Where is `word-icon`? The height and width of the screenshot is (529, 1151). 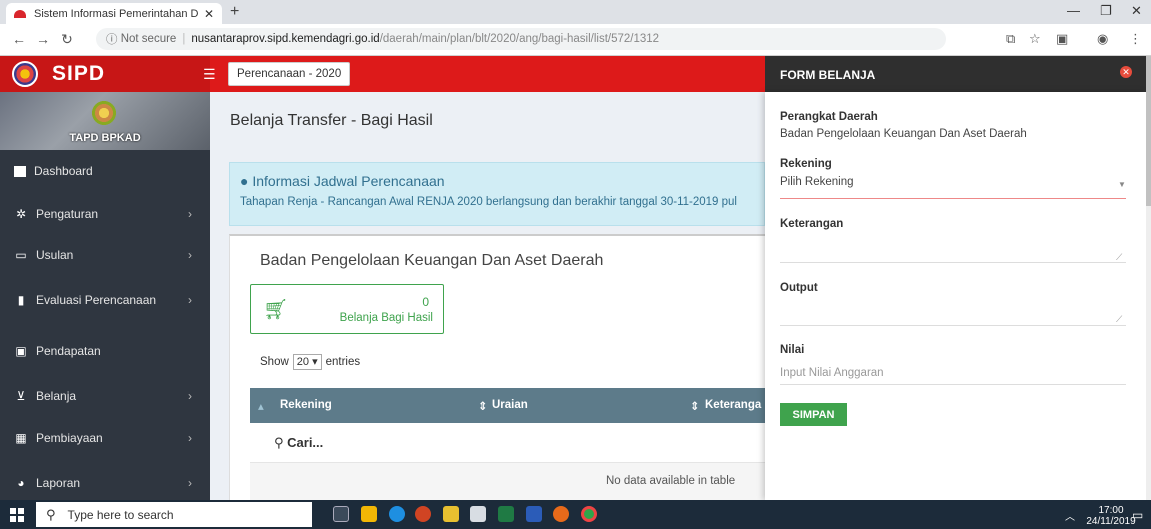 word-icon is located at coordinates (534, 514).